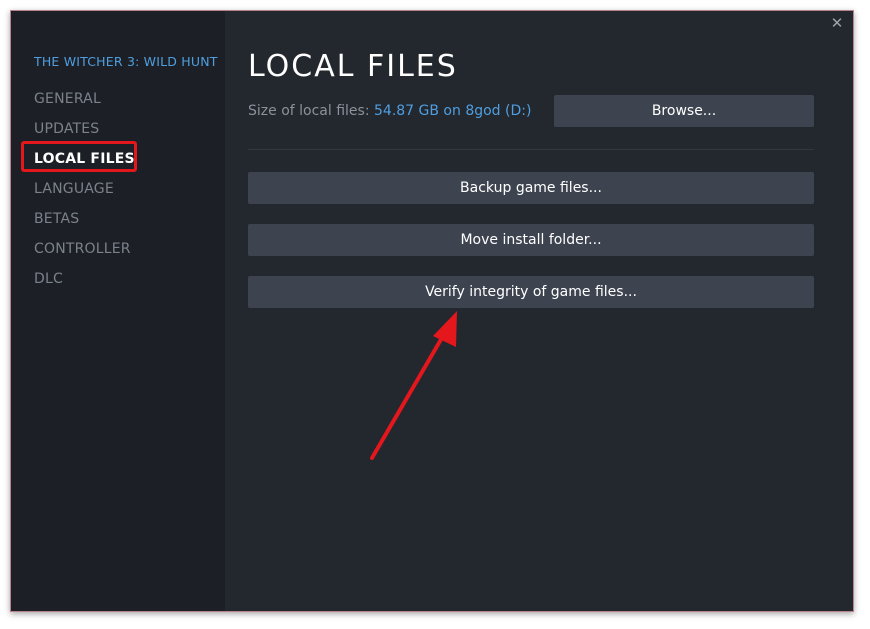 The width and height of the screenshot is (870, 629). I want to click on sidebar-item-betas: BETAS, so click(56, 219).